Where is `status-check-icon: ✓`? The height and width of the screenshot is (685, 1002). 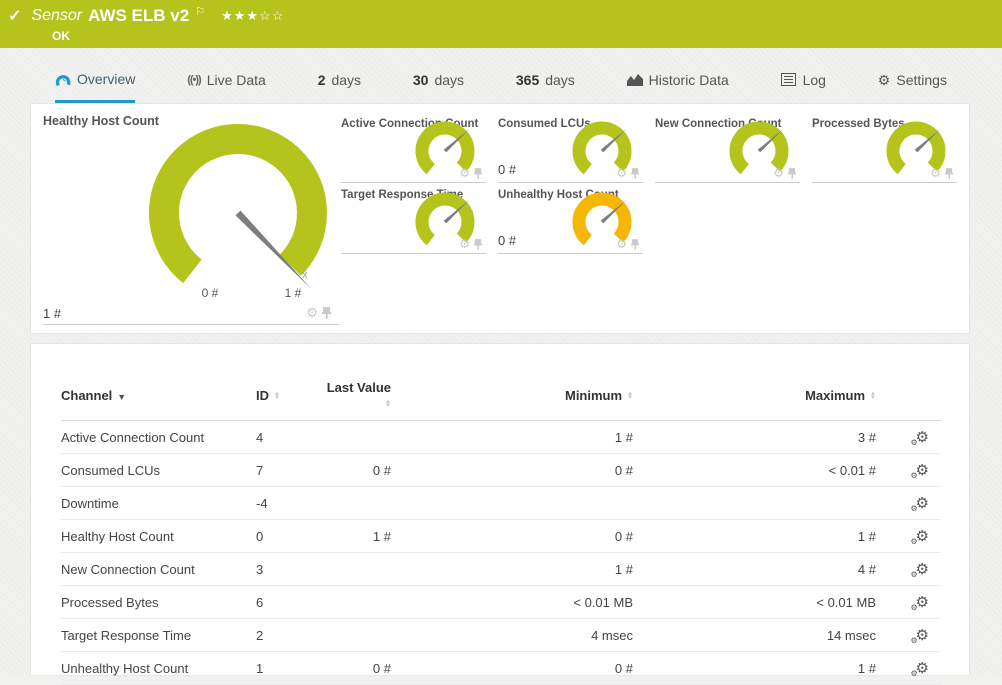
status-check-icon: ✓ is located at coordinates (15, 16).